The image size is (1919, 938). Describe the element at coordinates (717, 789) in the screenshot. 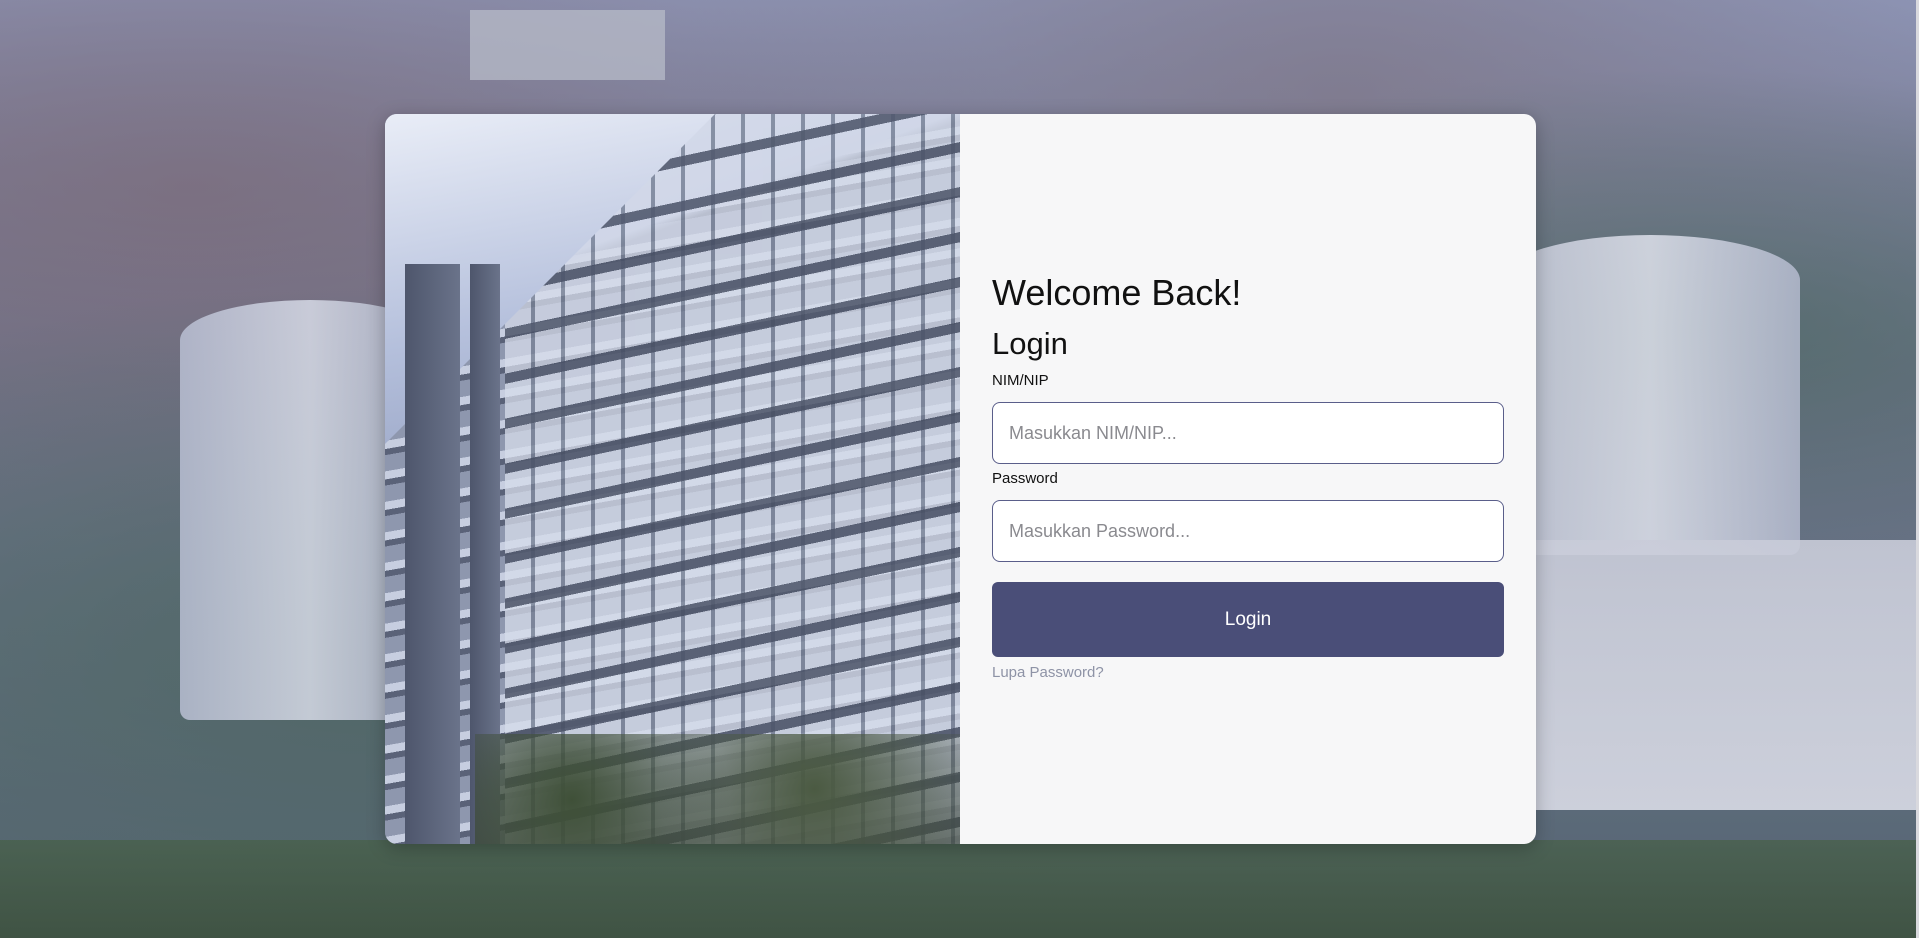

I see `tree-foliage` at that location.